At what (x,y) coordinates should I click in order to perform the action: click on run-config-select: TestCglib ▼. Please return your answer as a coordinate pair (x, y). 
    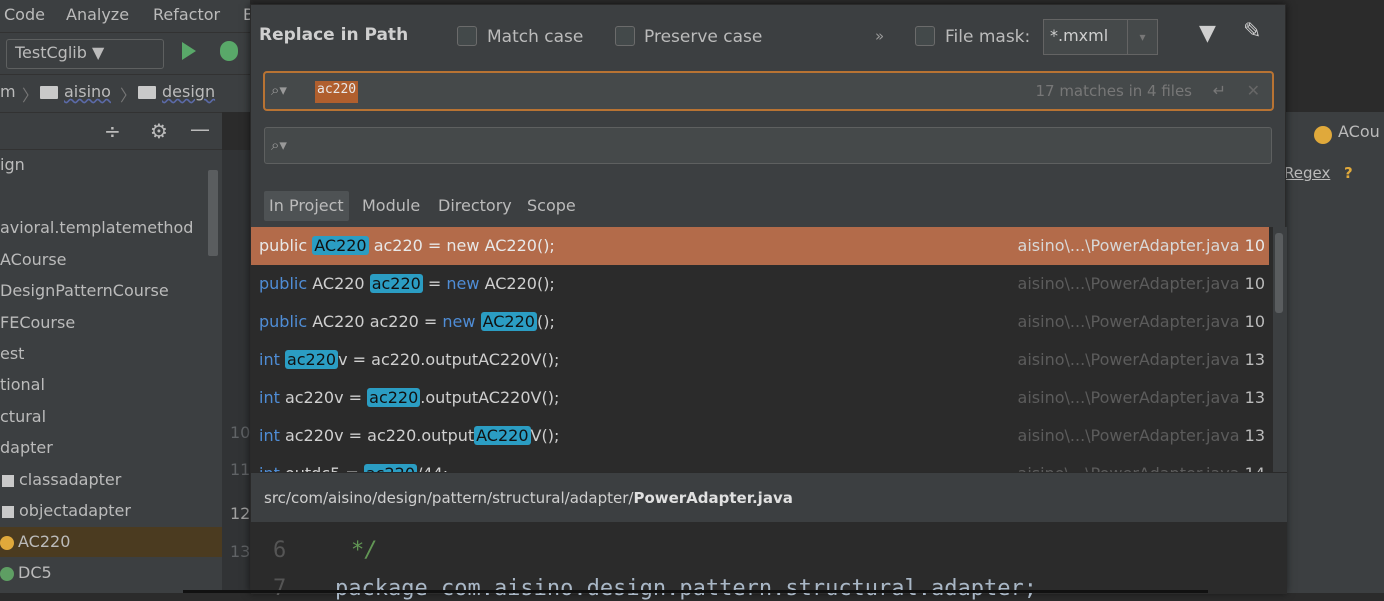
    Looking at the image, I should click on (85, 54).